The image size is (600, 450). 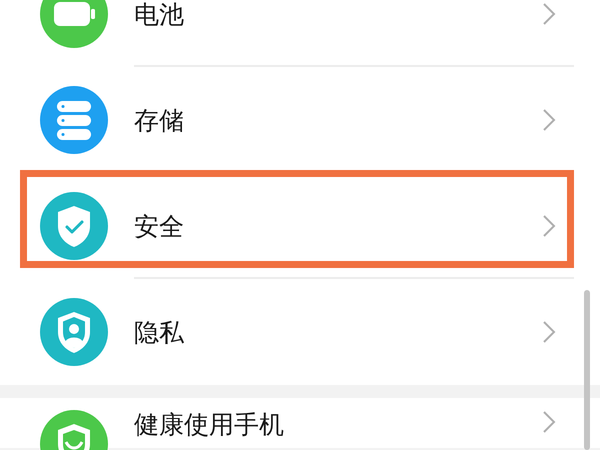 I want to click on item-label: 健康使用手机, so click(x=209, y=425).